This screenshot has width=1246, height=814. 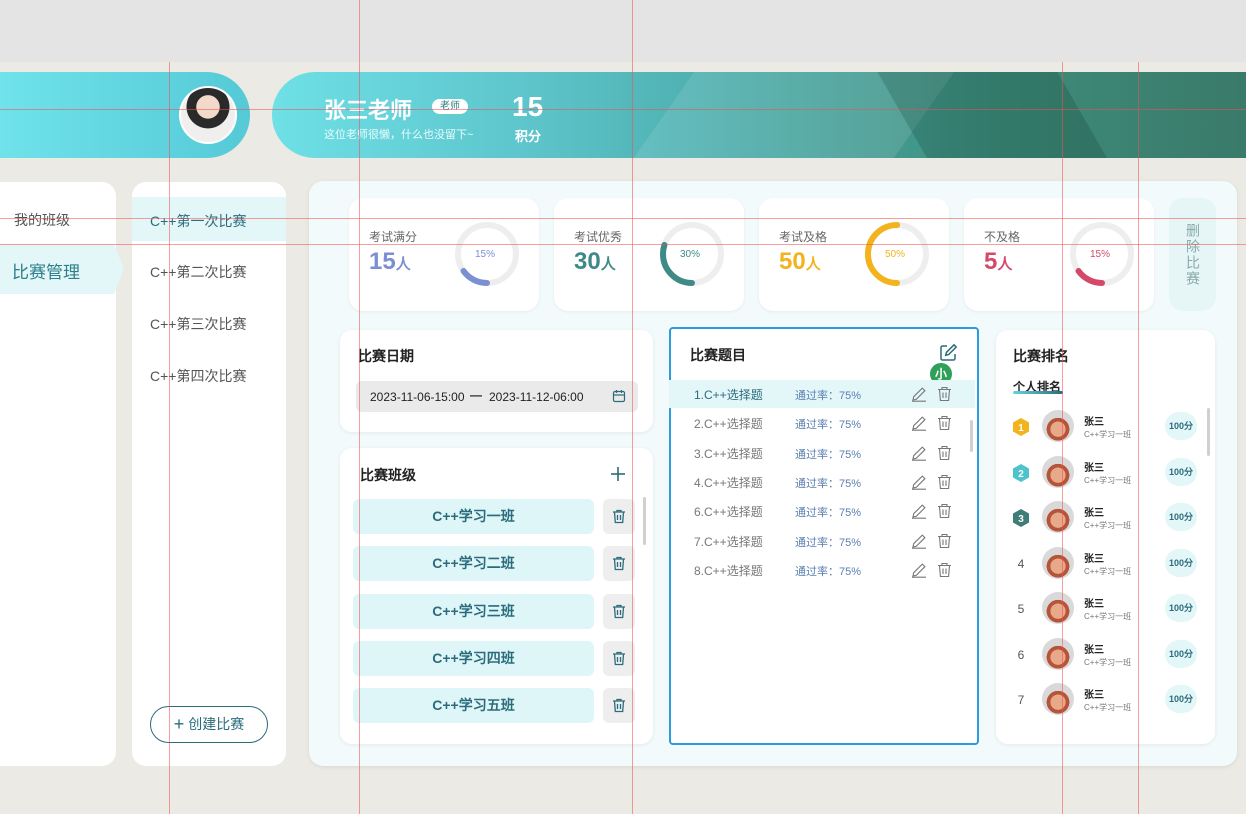 What do you see at coordinates (728, 453) in the screenshot?
I see `question-name: 3.C++选择题` at bounding box center [728, 453].